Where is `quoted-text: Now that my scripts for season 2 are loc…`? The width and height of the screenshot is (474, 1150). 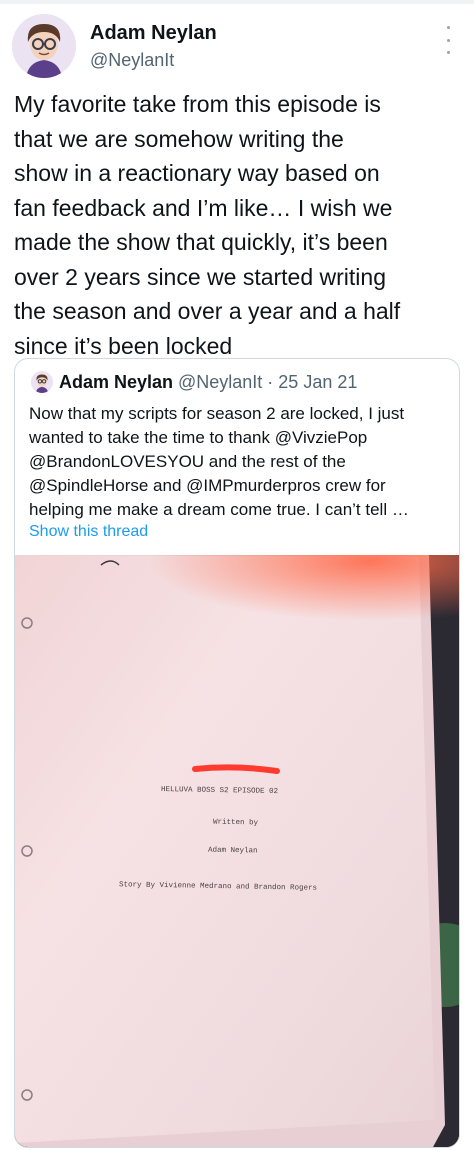
quoted-text: Now that my scripts for season 2 are loc… is located at coordinates (219, 461).